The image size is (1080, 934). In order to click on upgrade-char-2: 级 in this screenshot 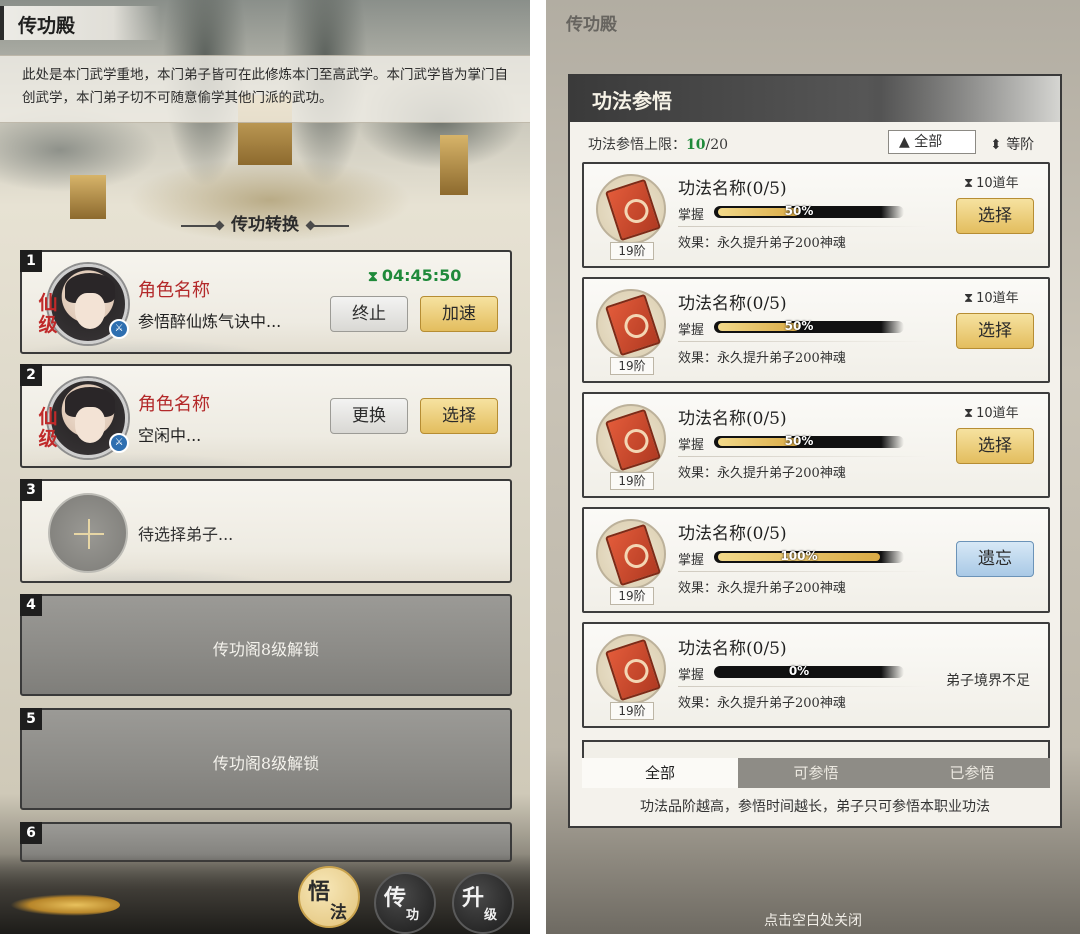, I will do `click(491, 915)`.